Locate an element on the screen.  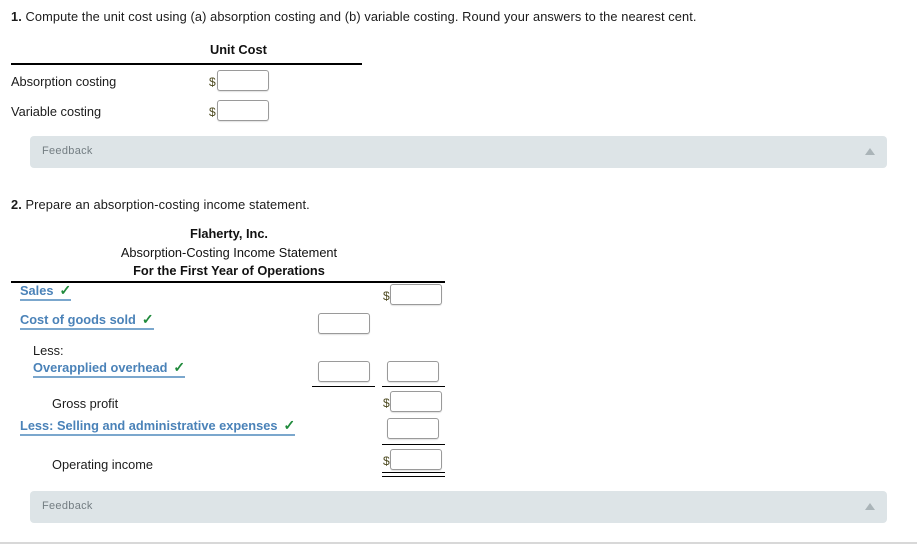
feedback-label-1: Feedback is located at coordinates (67, 151).